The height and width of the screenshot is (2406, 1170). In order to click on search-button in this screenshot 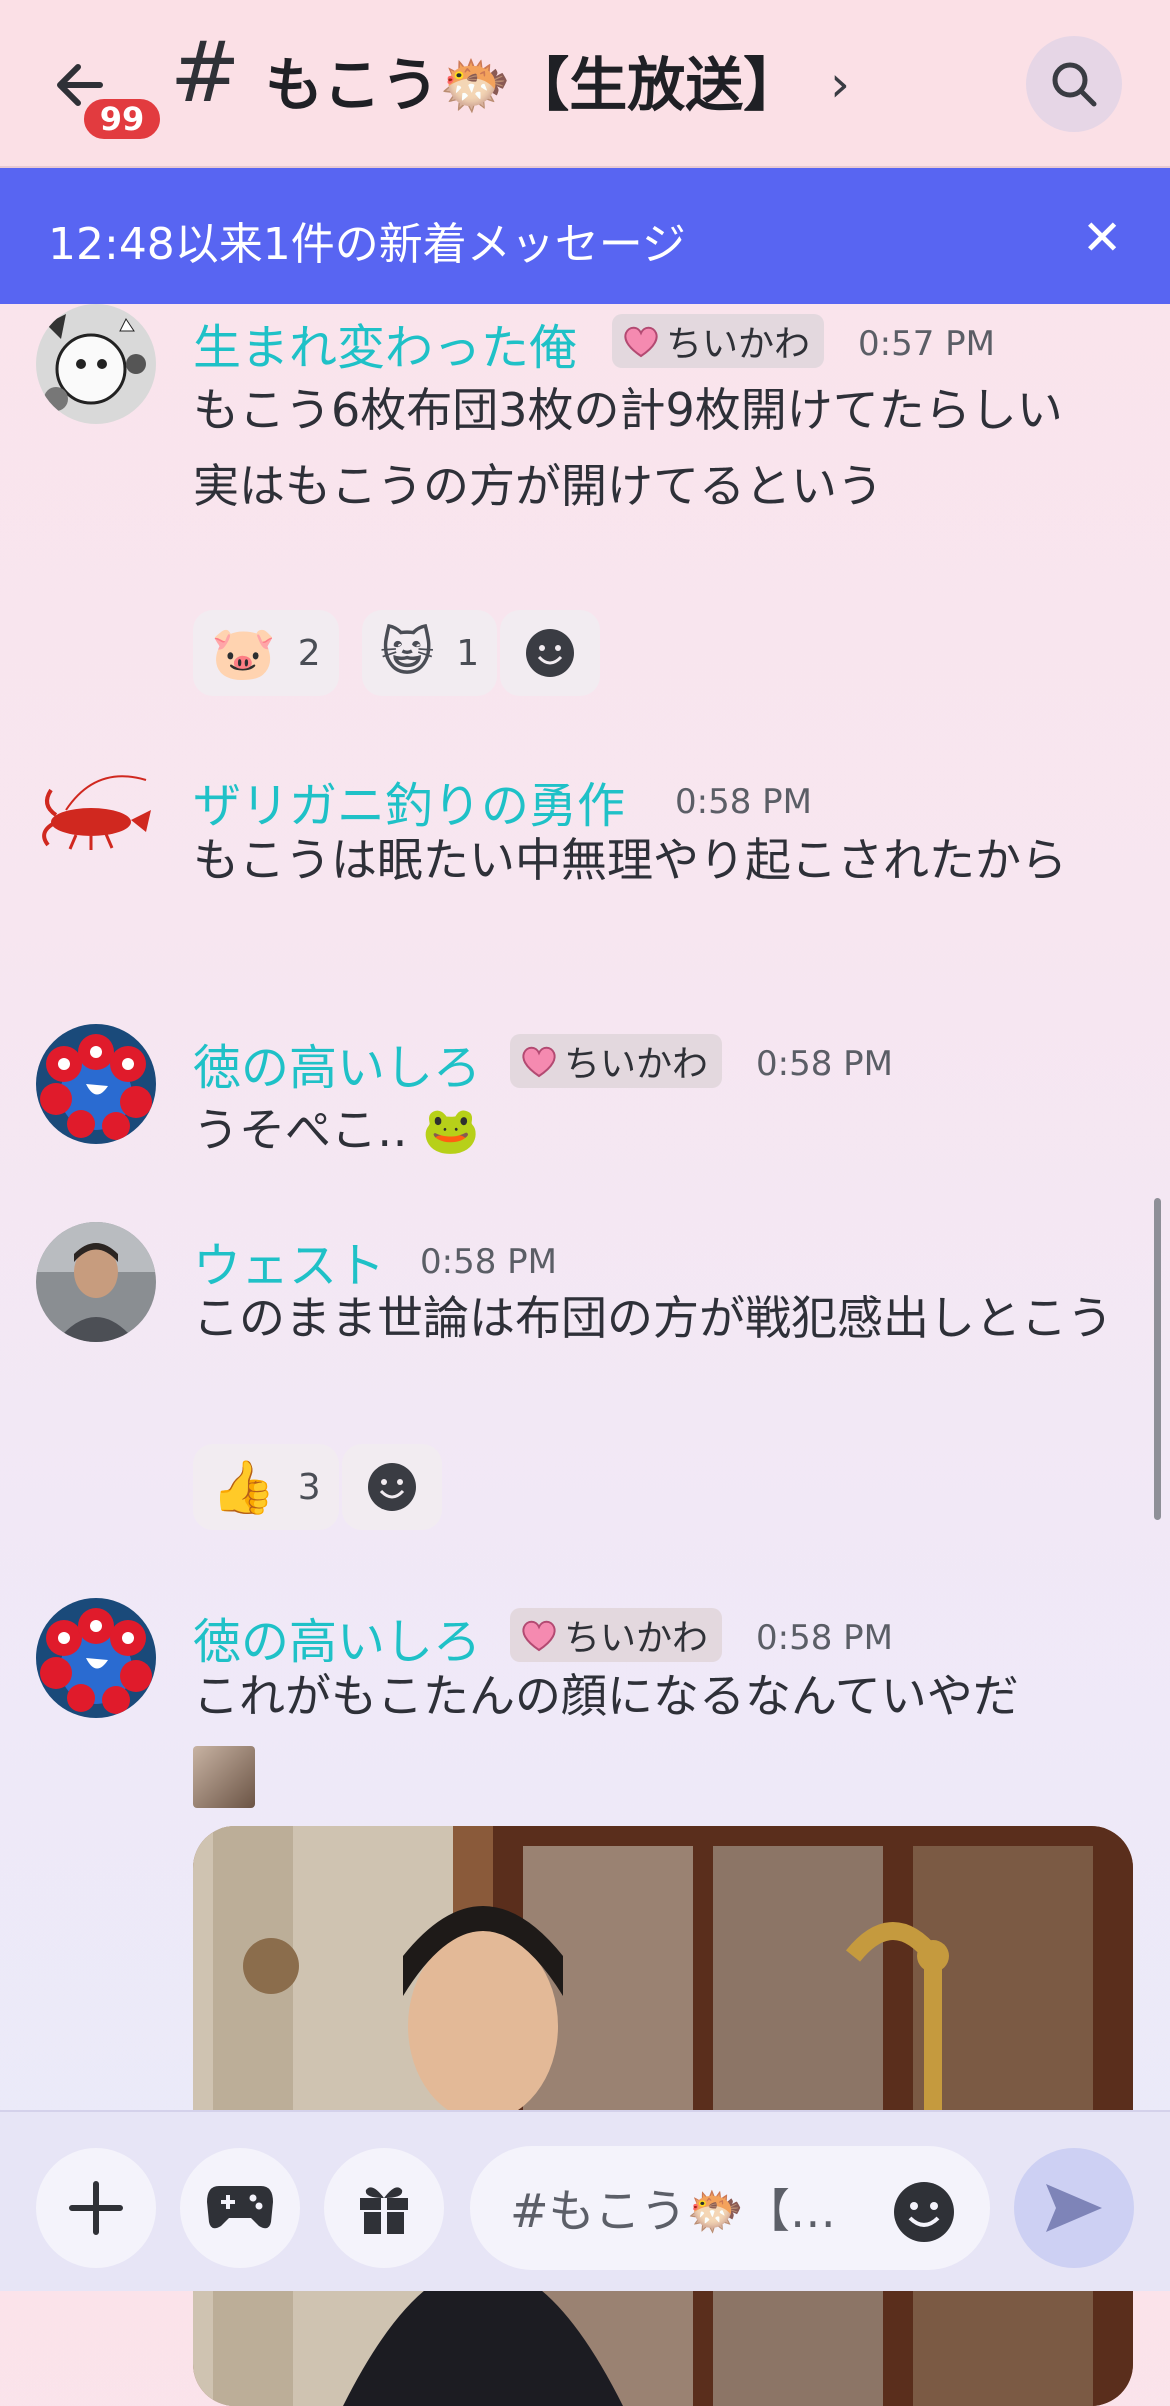, I will do `click(1074, 84)`.